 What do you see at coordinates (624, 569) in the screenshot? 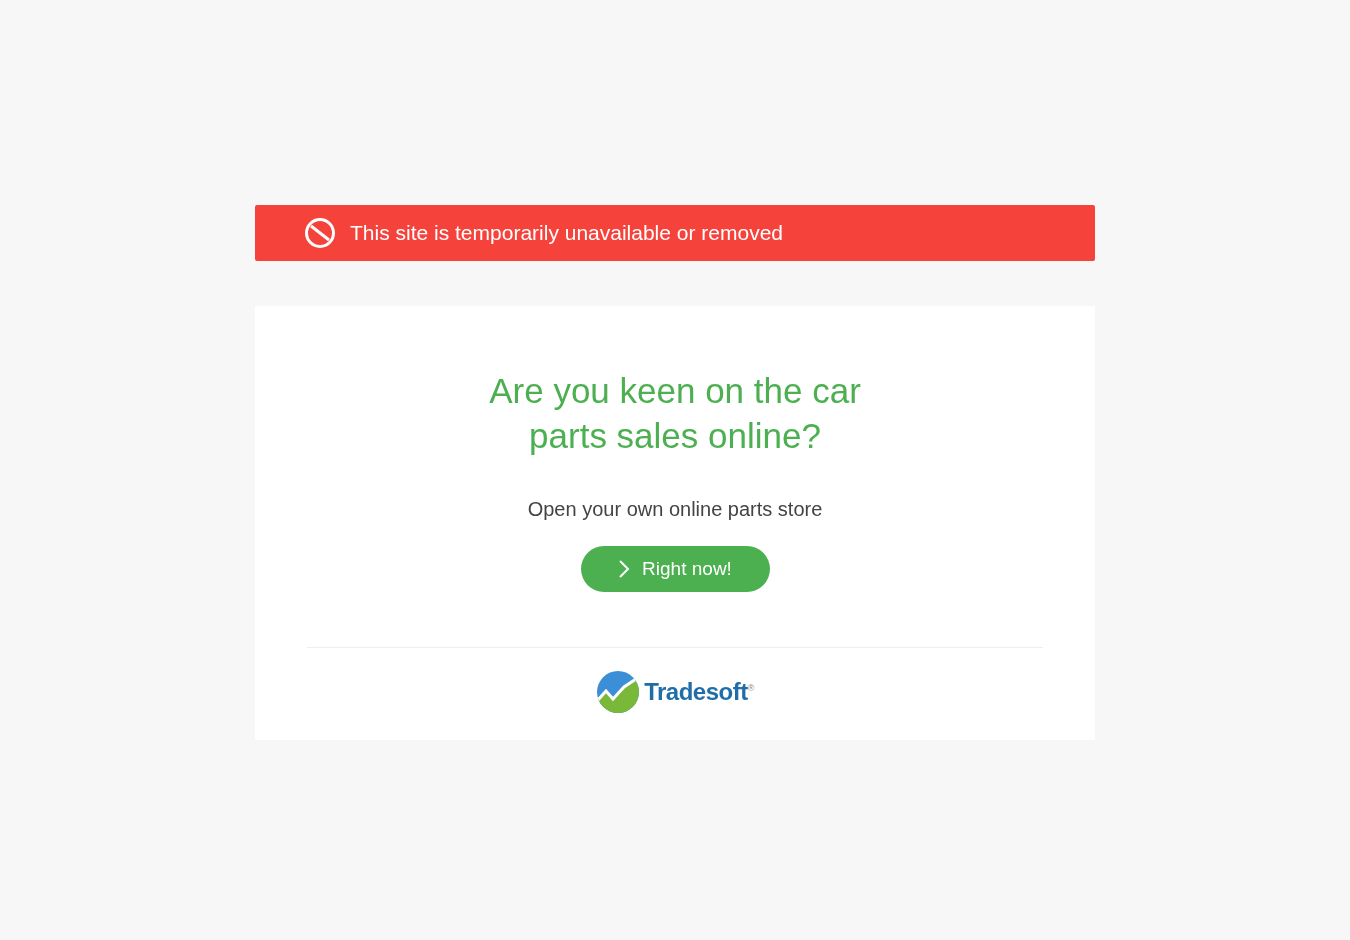
I see `chevron-right-icon` at bounding box center [624, 569].